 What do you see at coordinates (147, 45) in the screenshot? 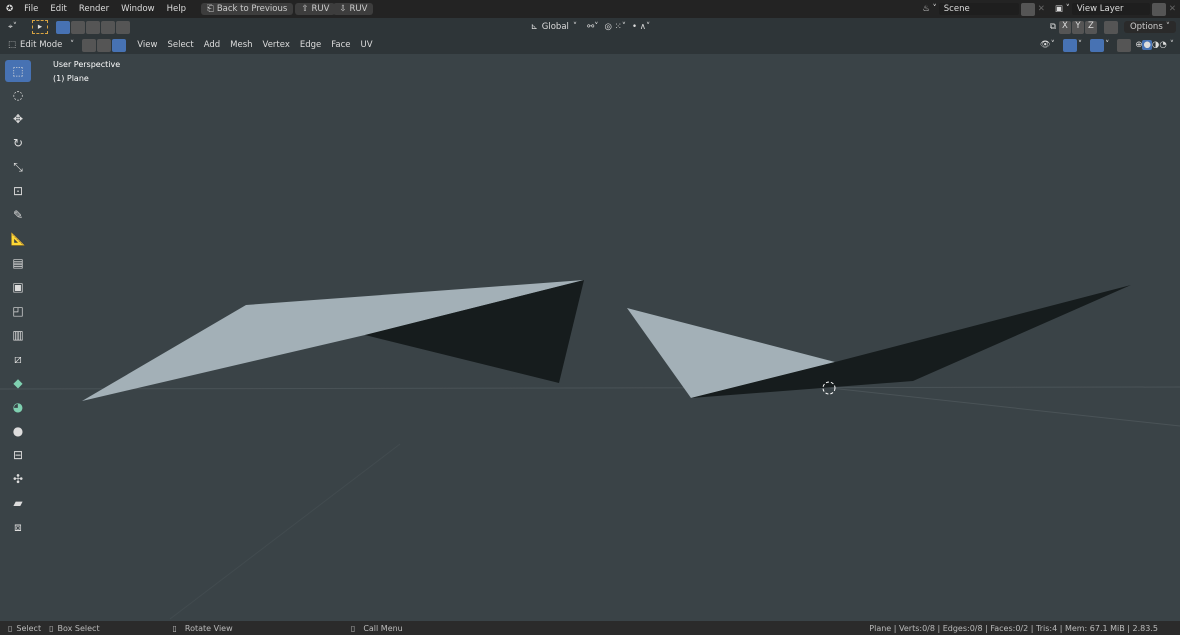
I see `menu-view: View` at bounding box center [147, 45].